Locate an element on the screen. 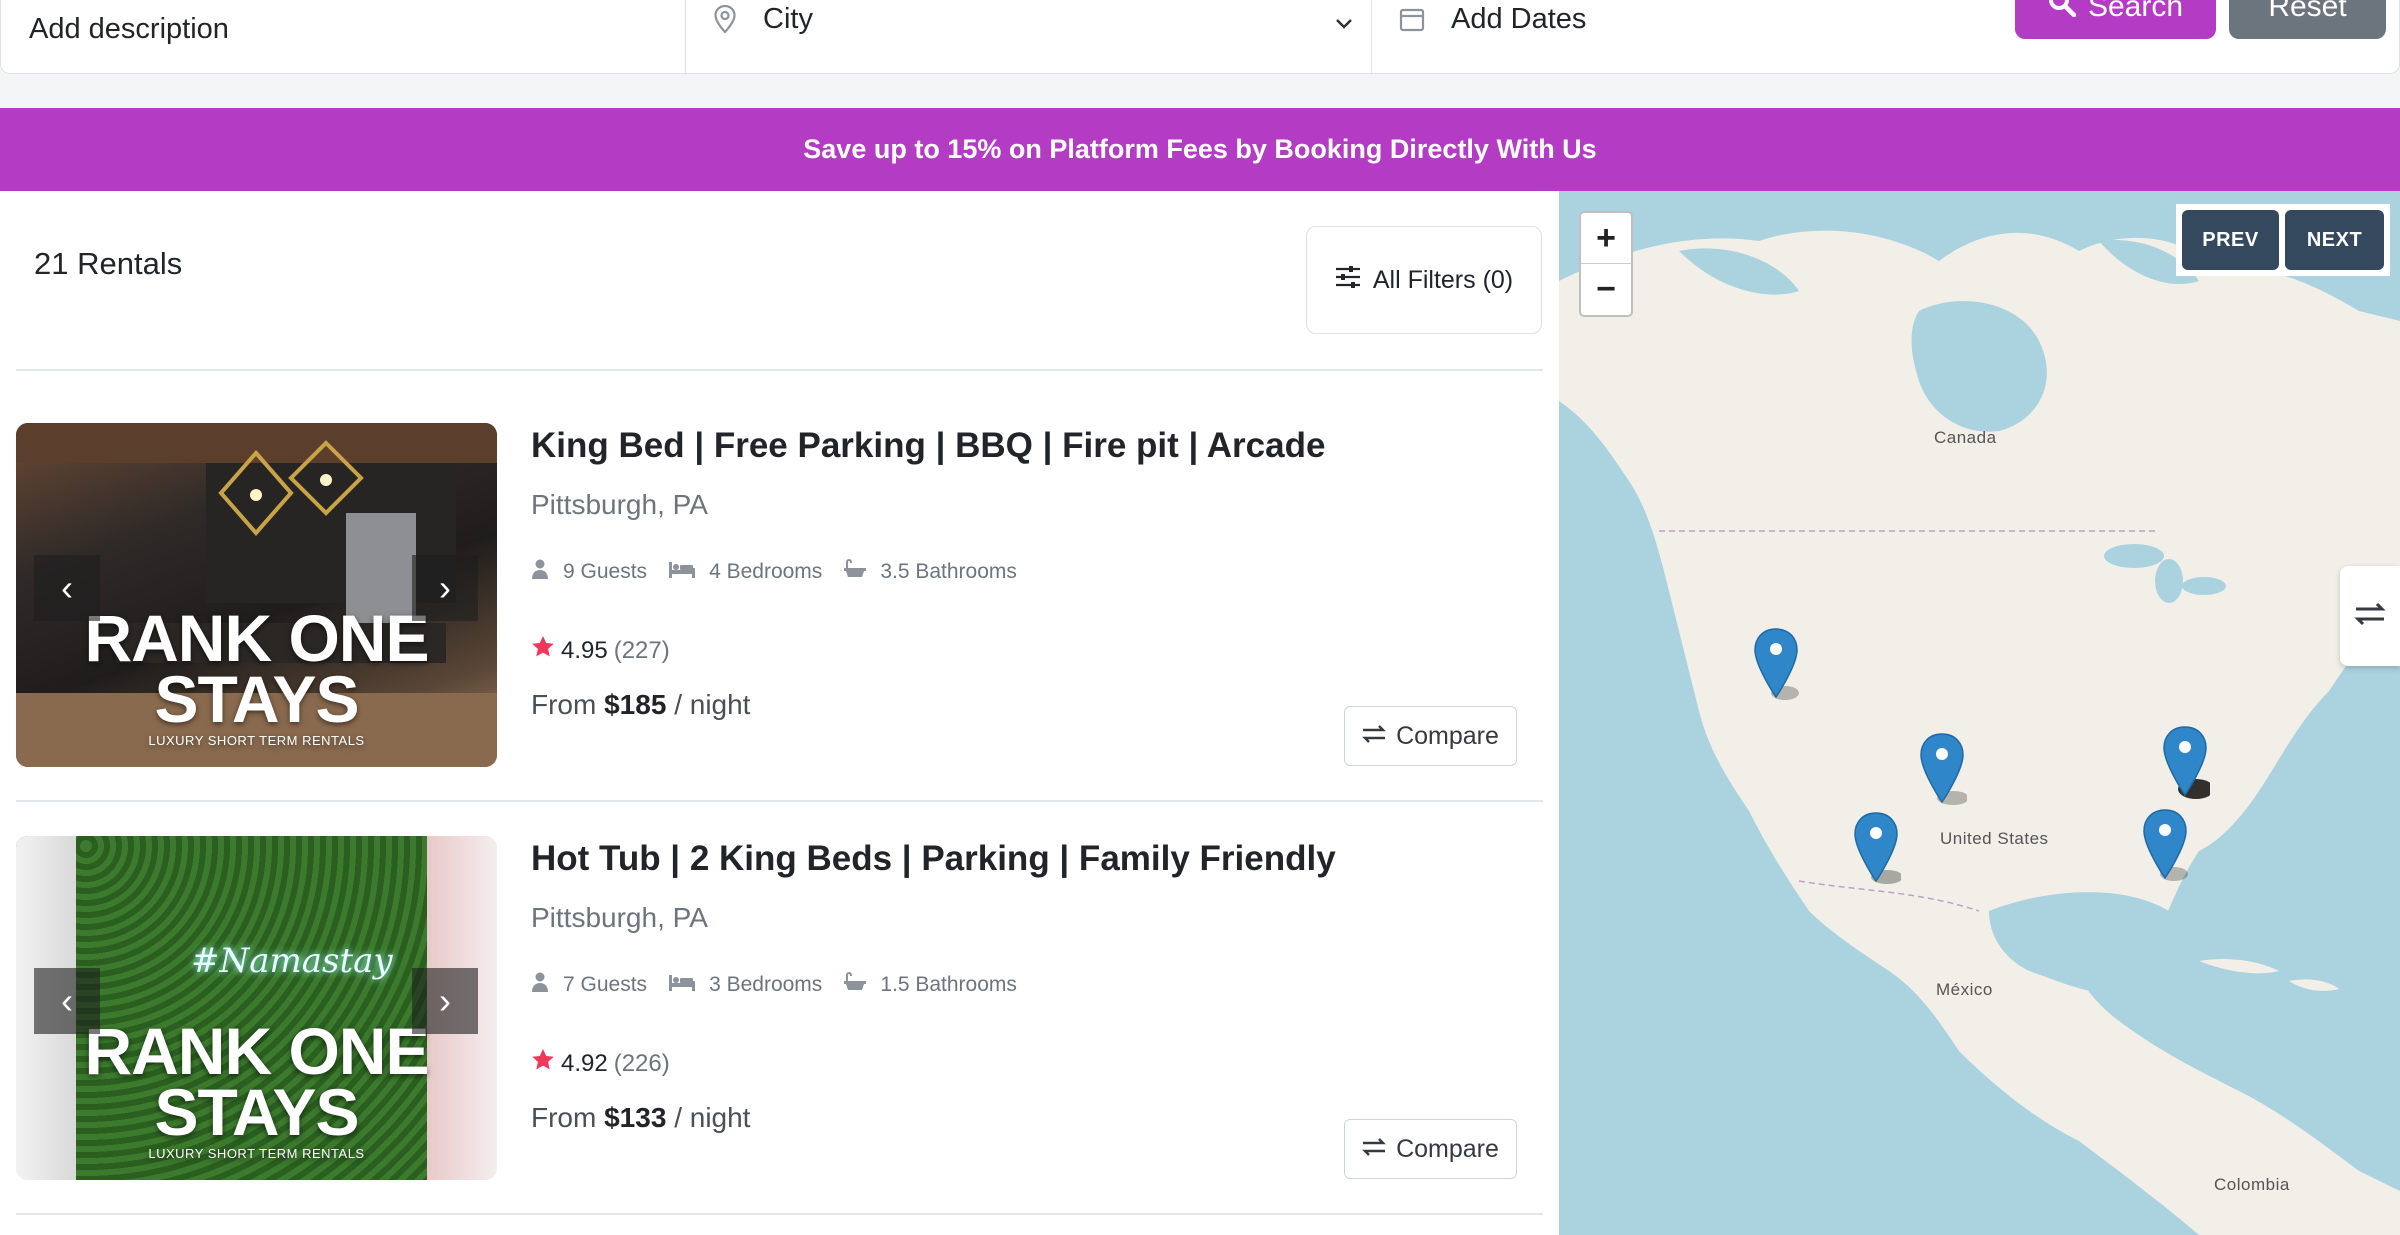 This screenshot has width=2400, height=1235. search-button: Search is located at coordinates (2115, 19).